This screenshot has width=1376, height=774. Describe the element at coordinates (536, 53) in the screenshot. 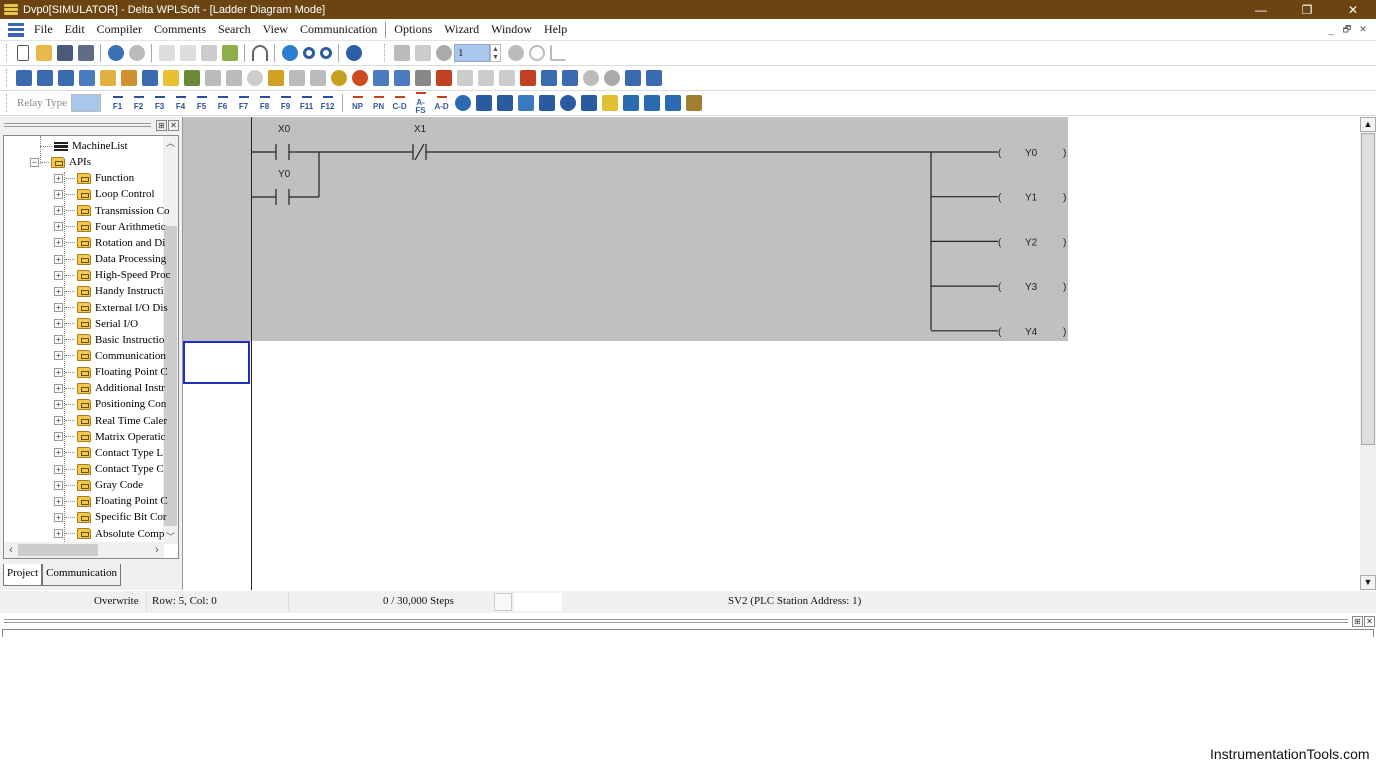

I see `refresh-icon` at that location.